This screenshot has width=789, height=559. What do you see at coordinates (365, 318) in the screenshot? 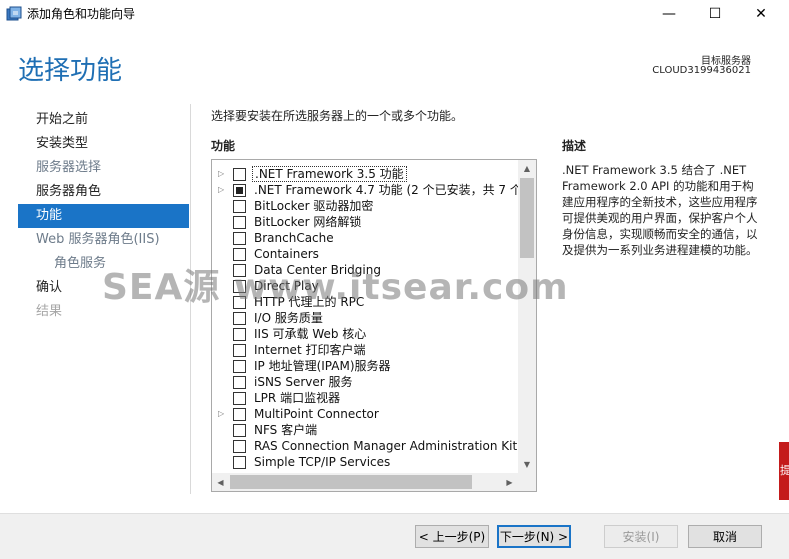
I see `feature-row: I/O 服务质量` at bounding box center [365, 318].